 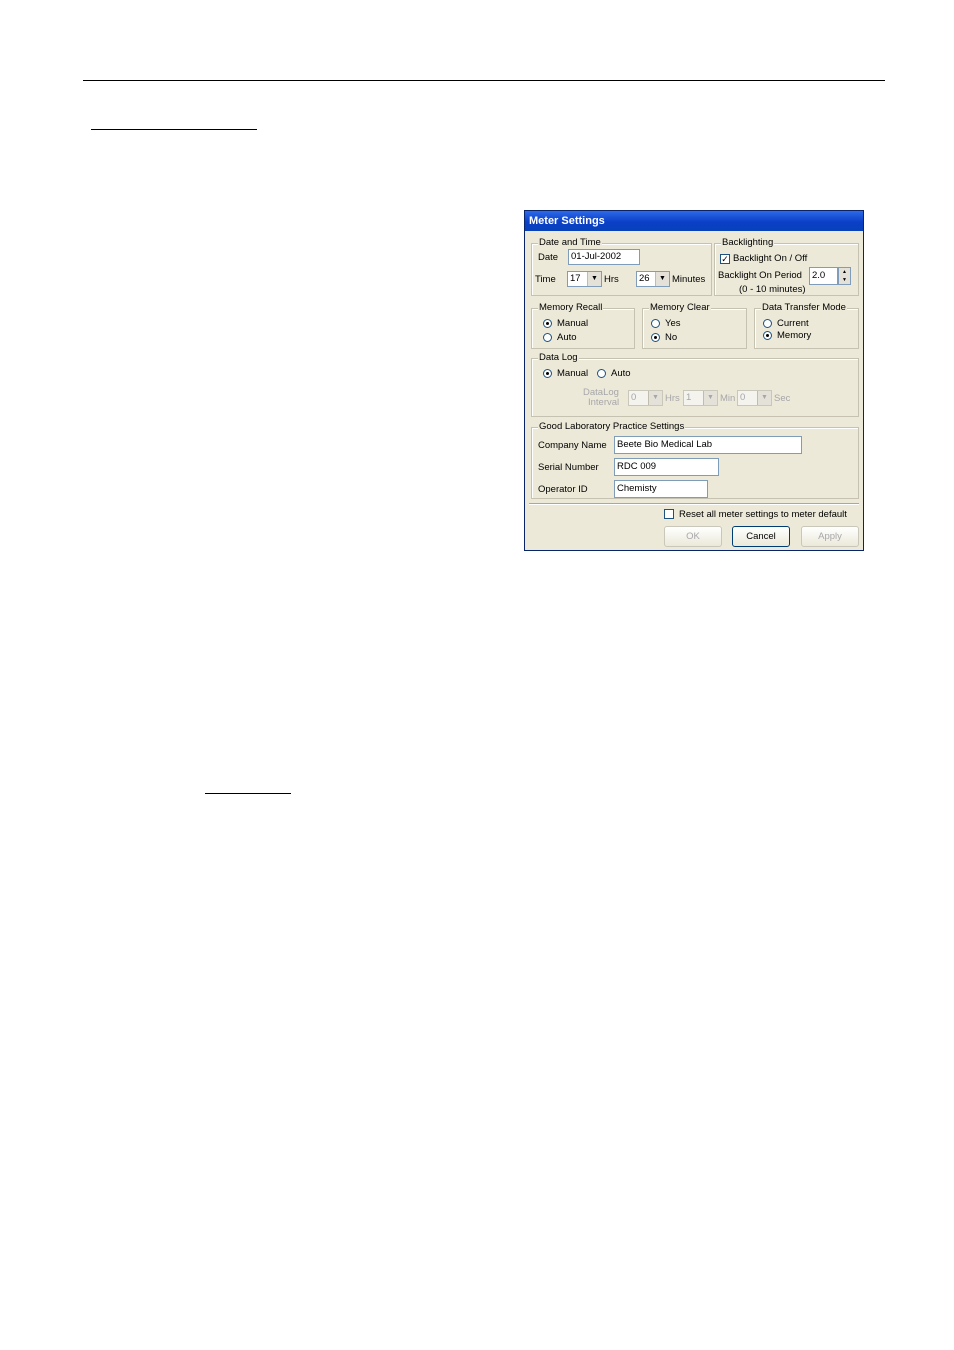 What do you see at coordinates (547, 337) in the screenshot?
I see `memory-recall-auto-radio` at bounding box center [547, 337].